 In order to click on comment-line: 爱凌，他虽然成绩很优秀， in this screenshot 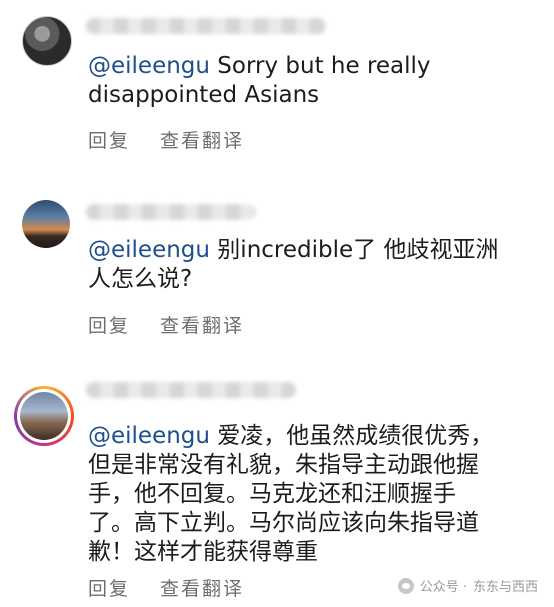, I will do `click(352, 436)`.